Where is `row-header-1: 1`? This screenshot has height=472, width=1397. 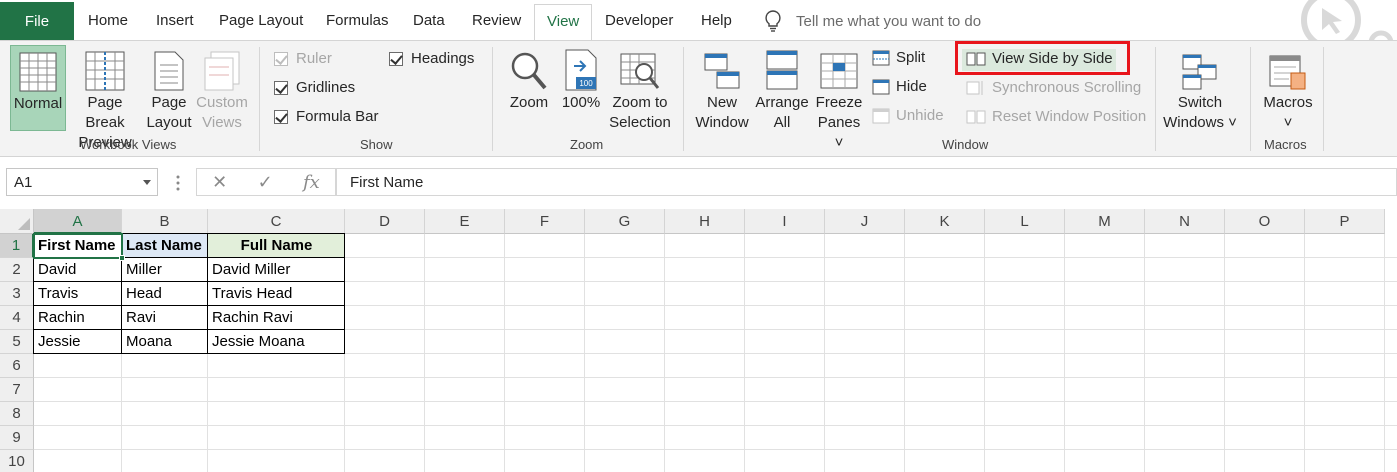 row-header-1: 1 is located at coordinates (17, 246).